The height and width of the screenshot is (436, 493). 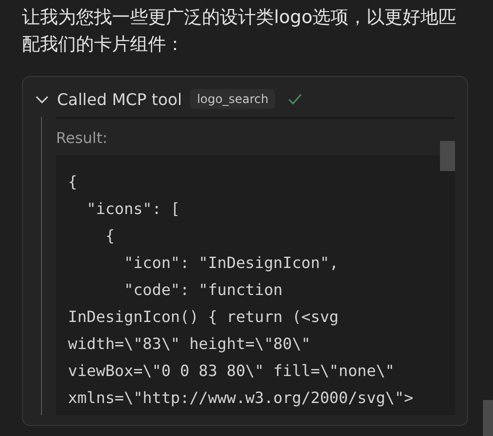 I want to click on code-line: "code": "function, so click(x=203, y=290).